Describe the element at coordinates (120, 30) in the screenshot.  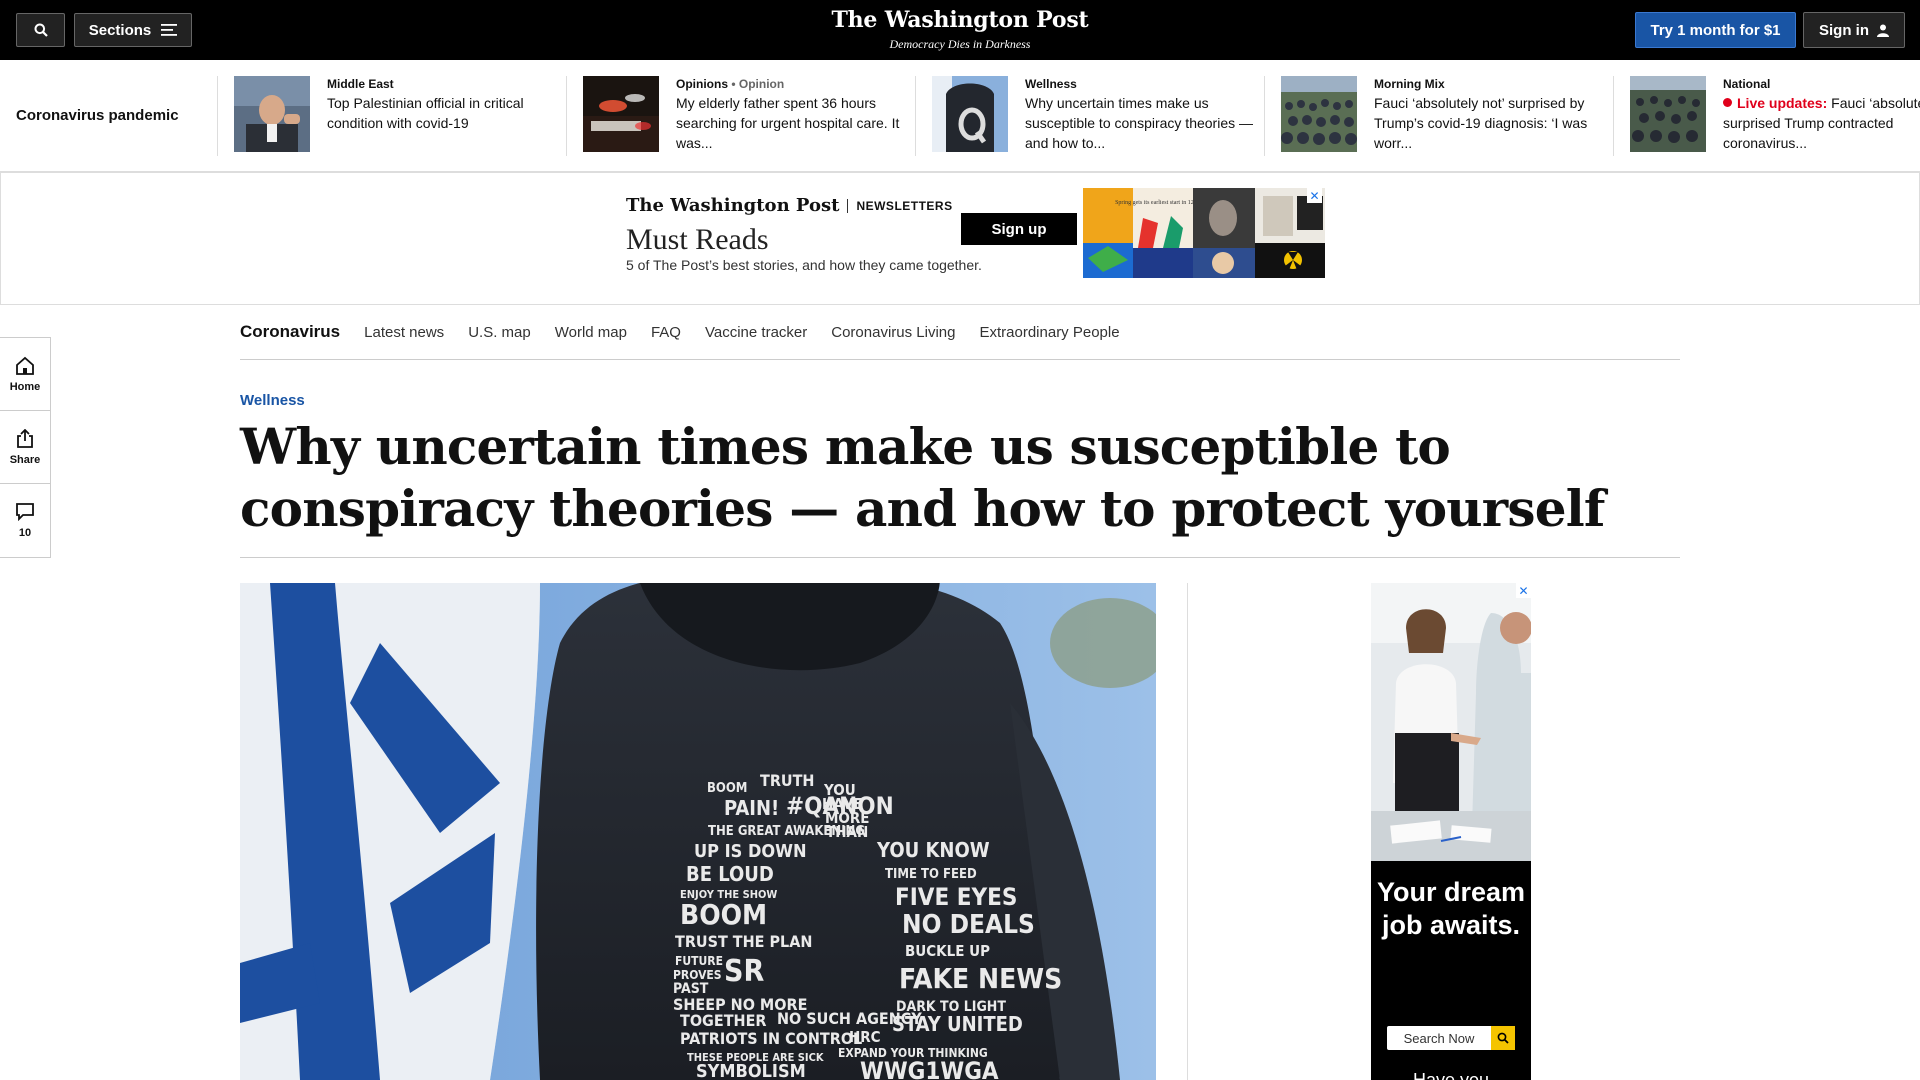
I see `sections-label: Sections` at that location.